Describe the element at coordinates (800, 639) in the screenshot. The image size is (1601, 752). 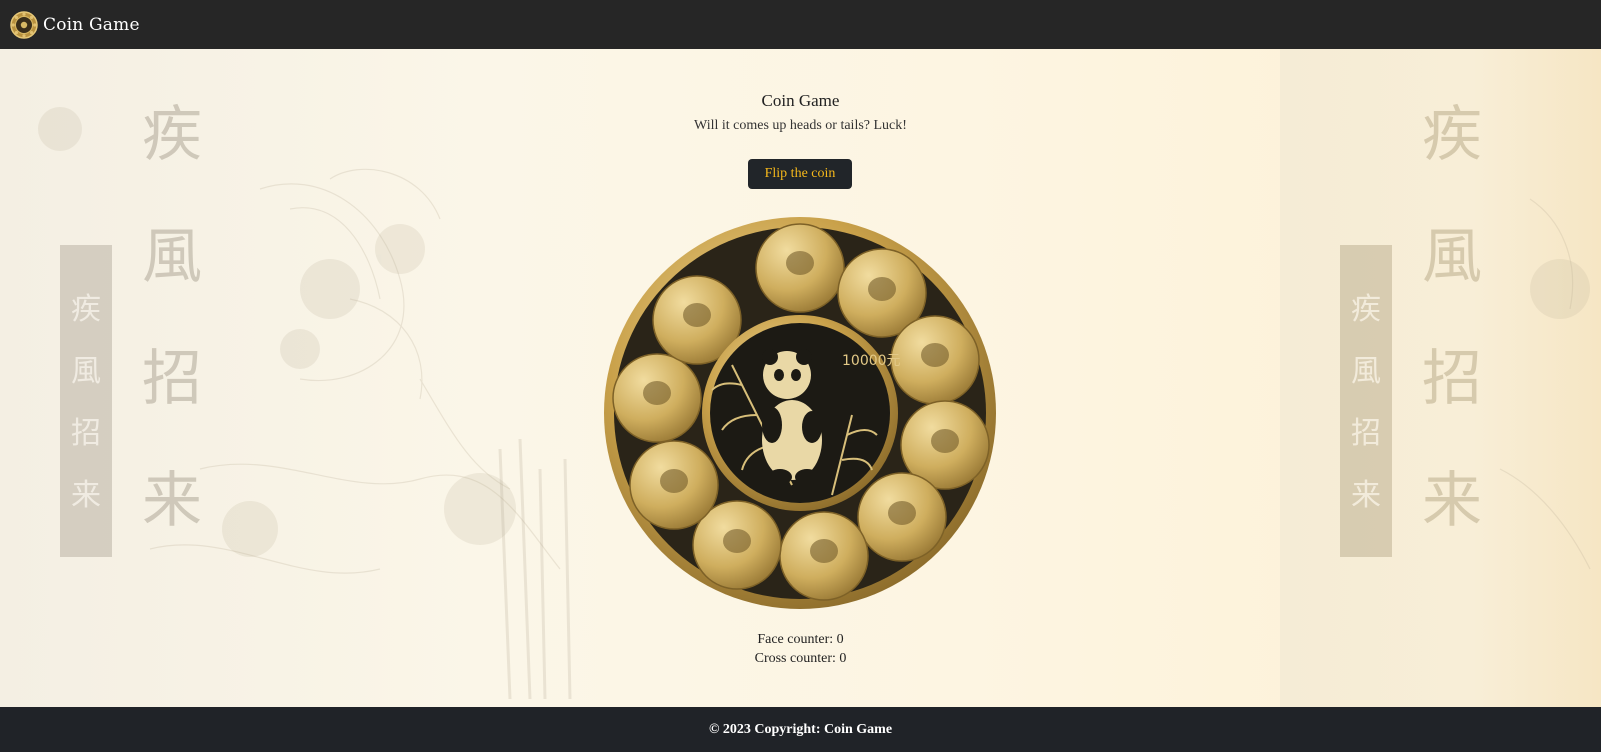
I see `face-counter: Face counter: 0` at that location.